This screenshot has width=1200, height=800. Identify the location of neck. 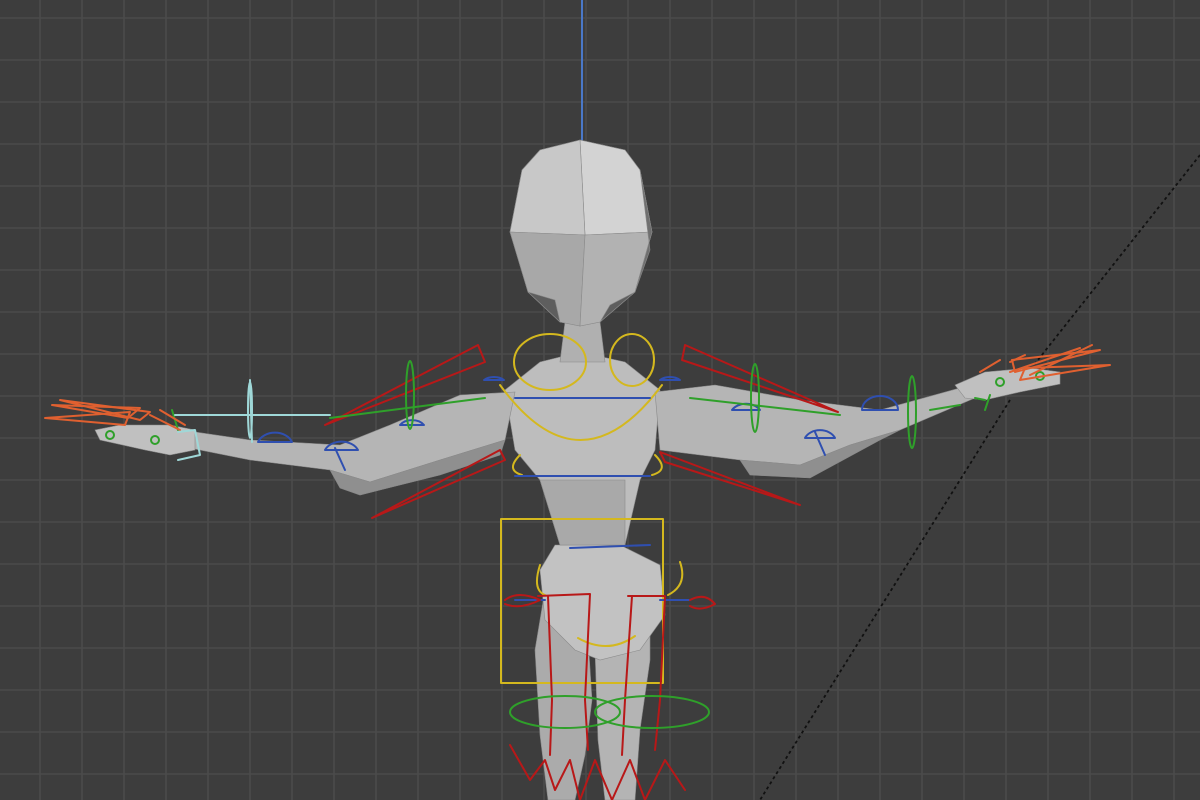
(582, 342).